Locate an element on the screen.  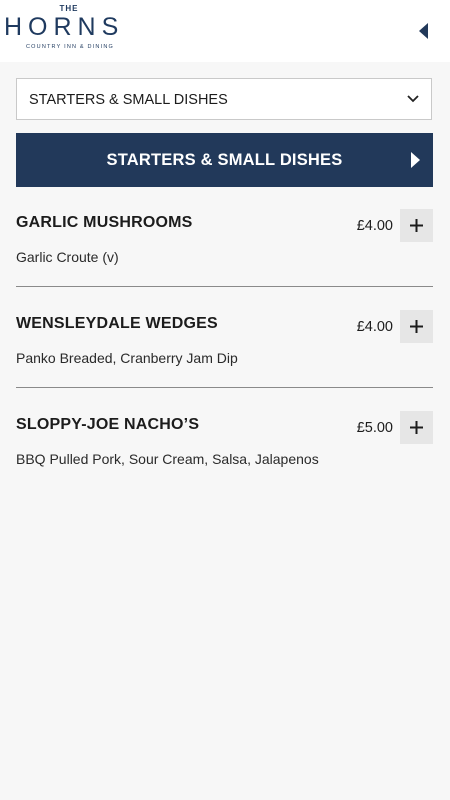
category-select: STARTERS & SMALL DISHES is located at coordinates (224, 99).